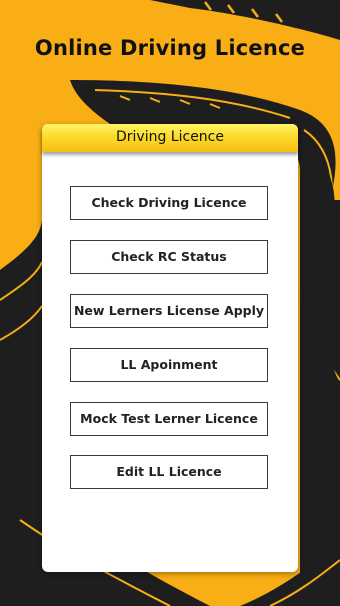 This screenshot has height=606, width=340. What do you see at coordinates (169, 365) in the screenshot?
I see `ll-appointment-button: LL Apoinment` at bounding box center [169, 365].